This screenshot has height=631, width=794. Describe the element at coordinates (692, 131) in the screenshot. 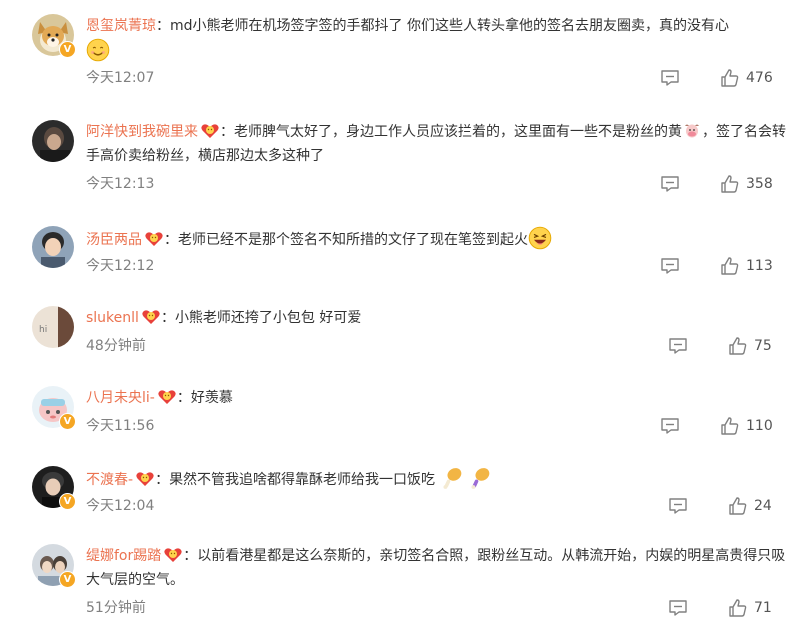

I see `cow-emoji-icon` at that location.